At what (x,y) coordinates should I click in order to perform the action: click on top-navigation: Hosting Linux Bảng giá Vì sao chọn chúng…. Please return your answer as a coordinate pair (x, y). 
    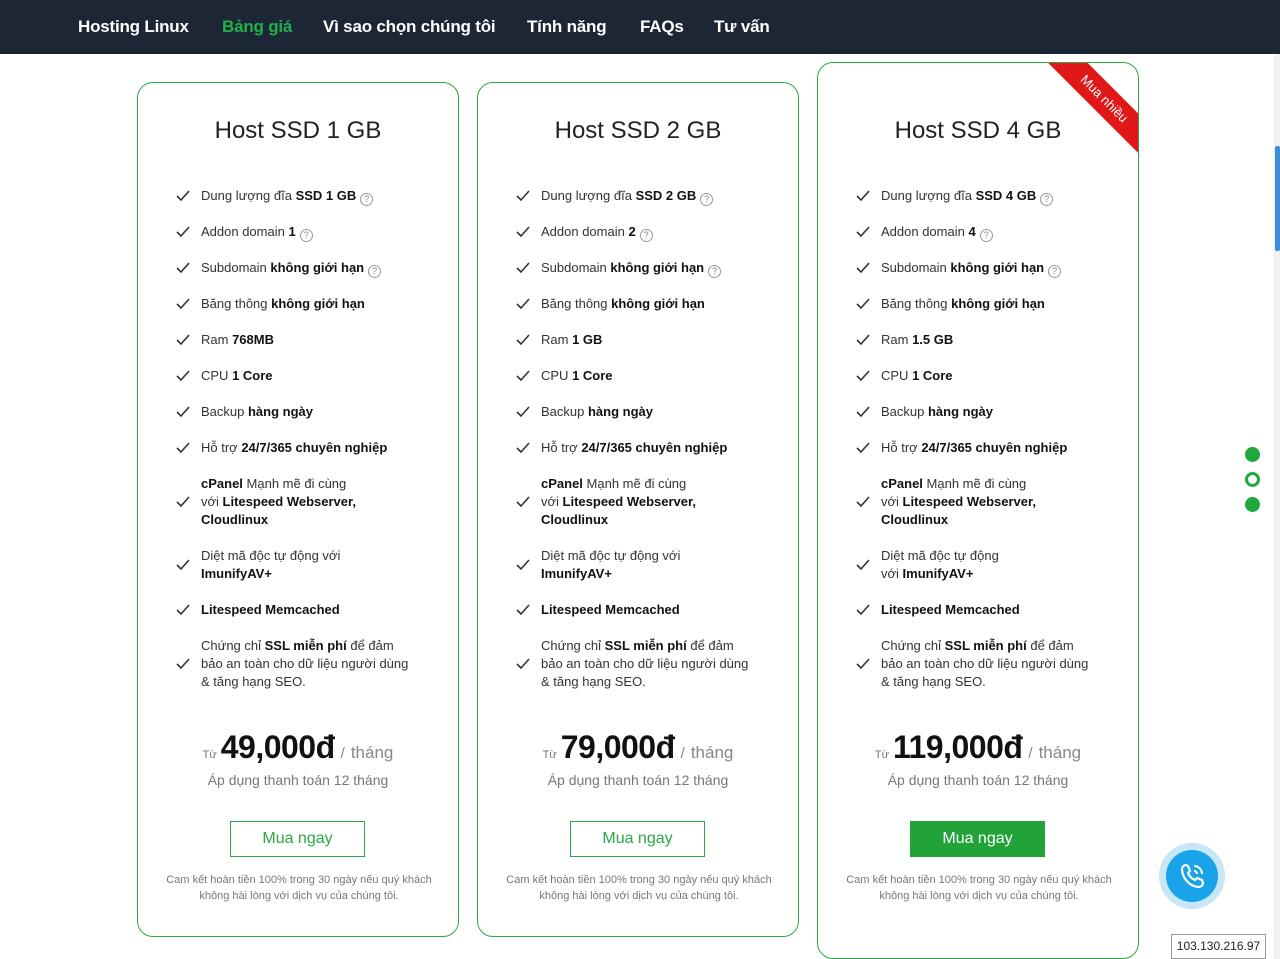
    Looking at the image, I should click on (640, 27).